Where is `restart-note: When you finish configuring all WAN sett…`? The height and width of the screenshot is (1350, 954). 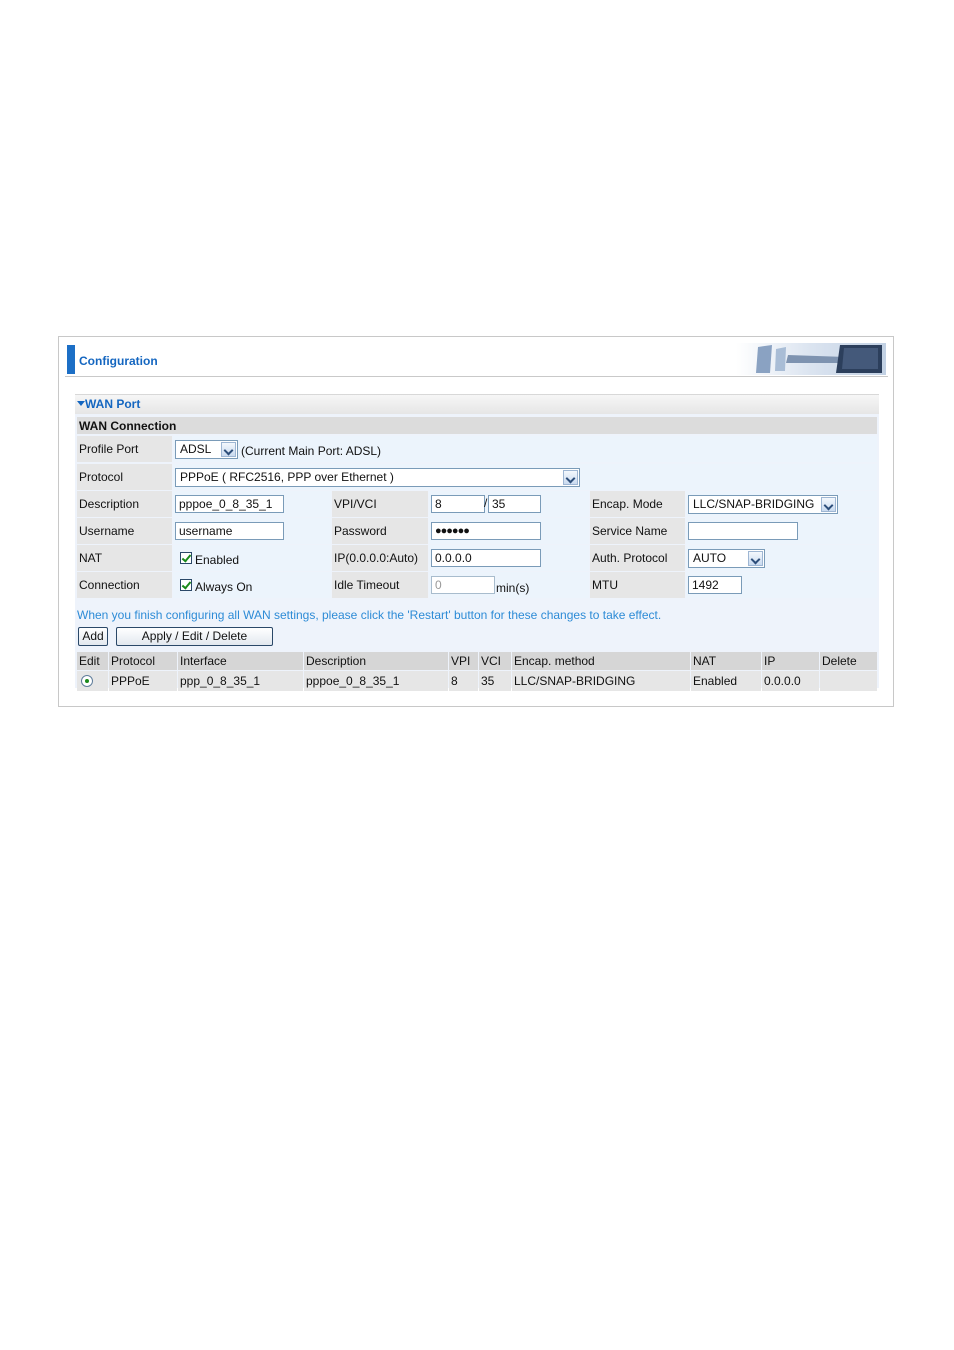
restart-note: When you finish configuring all WAN sett… is located at coordinates (369, 615).